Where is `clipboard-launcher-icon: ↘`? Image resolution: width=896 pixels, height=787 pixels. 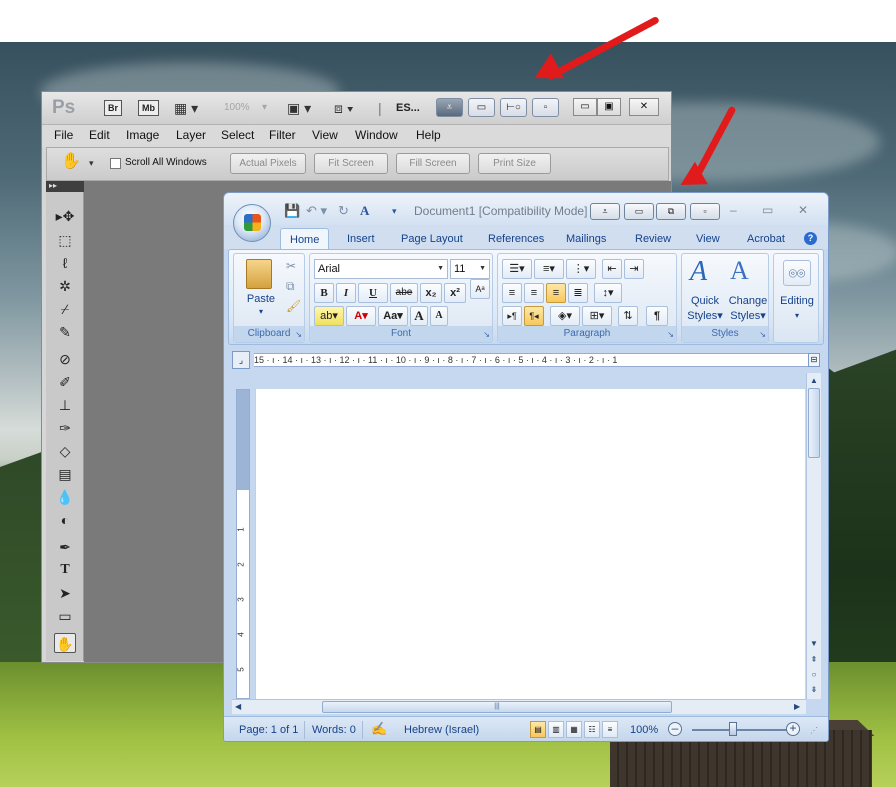
clipboard-launcher-icon: ↘ is located at coordinates (298, 334).